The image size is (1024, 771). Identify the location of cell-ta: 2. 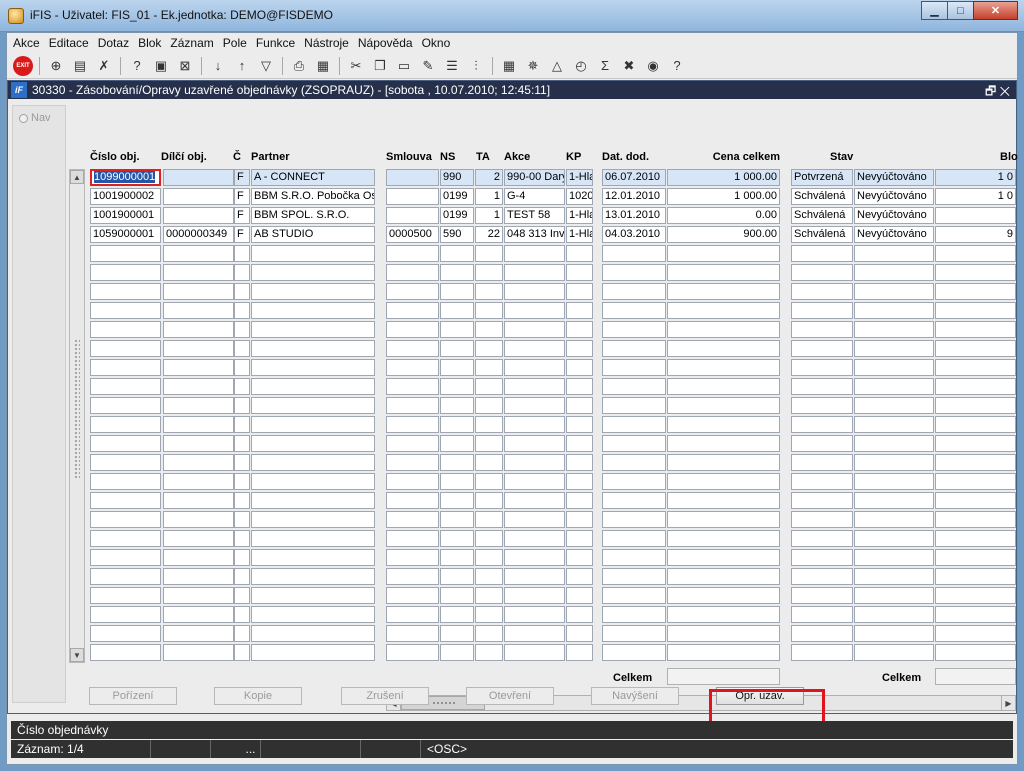
(489, 177).